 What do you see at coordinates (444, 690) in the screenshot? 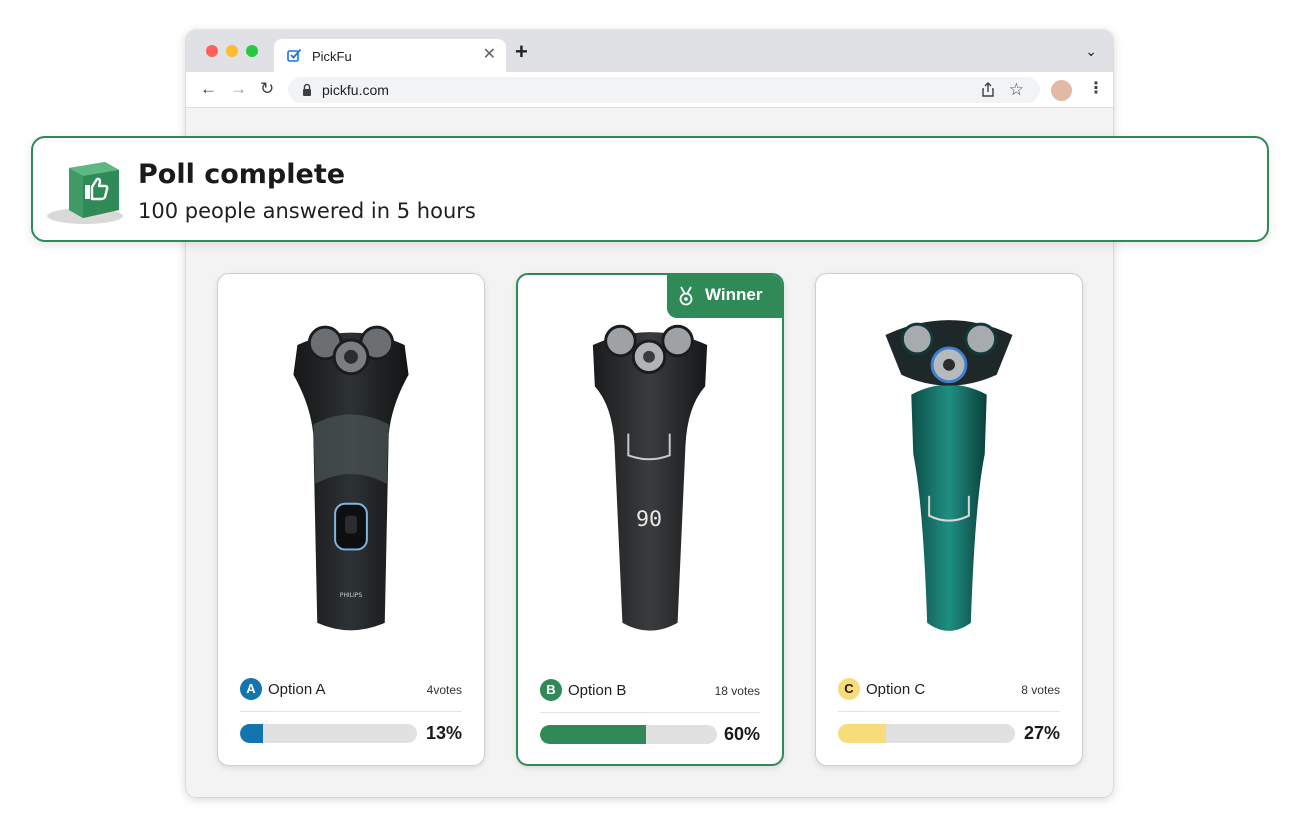
I see `vote-count: 4votes` at bounding box center [444, 690].